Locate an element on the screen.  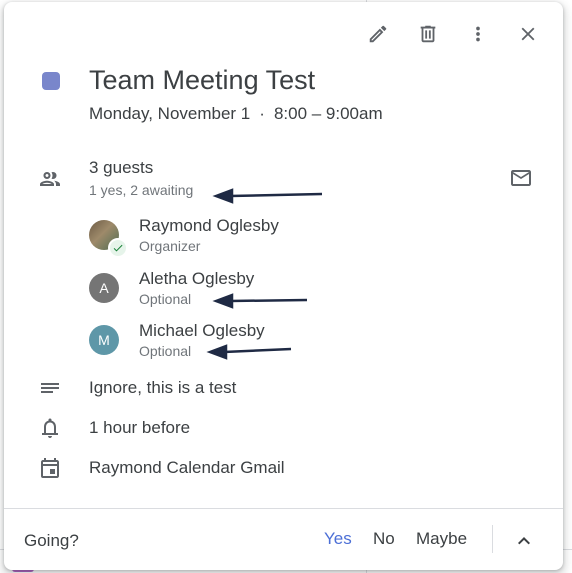
rsvp-maybe-button: Maybe is located at coordinates (441, 539).